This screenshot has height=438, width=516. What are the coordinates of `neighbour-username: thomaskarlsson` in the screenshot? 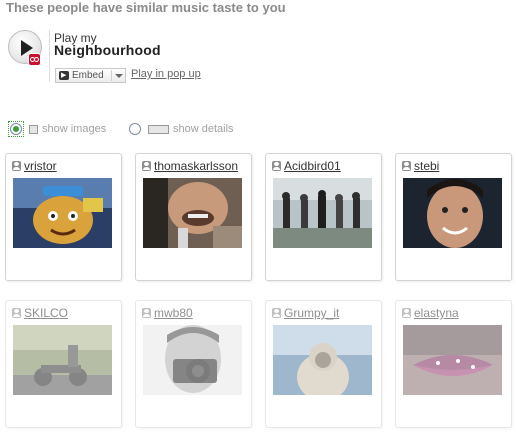 It's located at (202, 166).